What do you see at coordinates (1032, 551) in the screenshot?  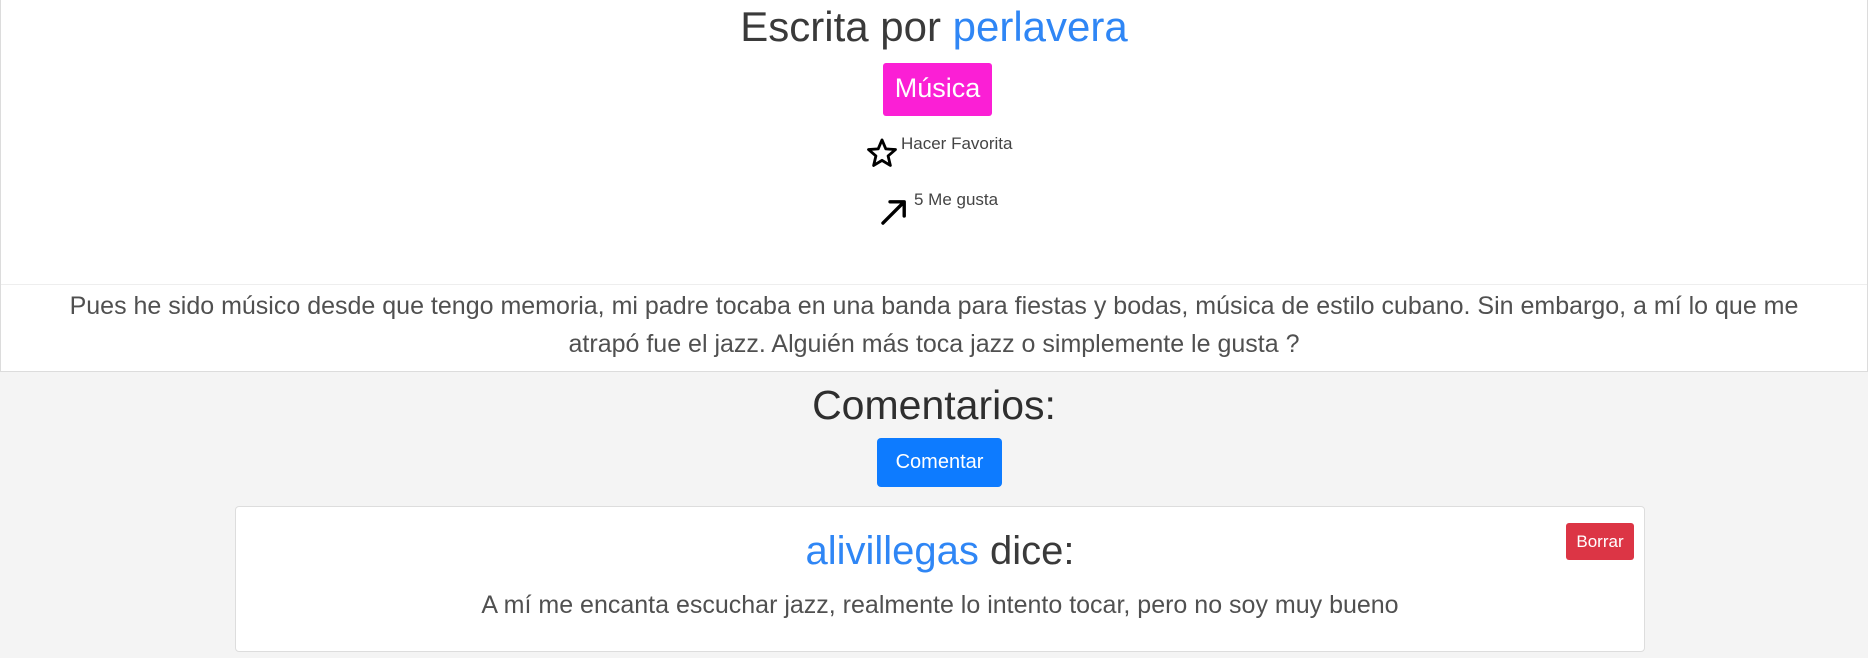 I see `comment-says: dice:` at bounding box center [1032, 551].